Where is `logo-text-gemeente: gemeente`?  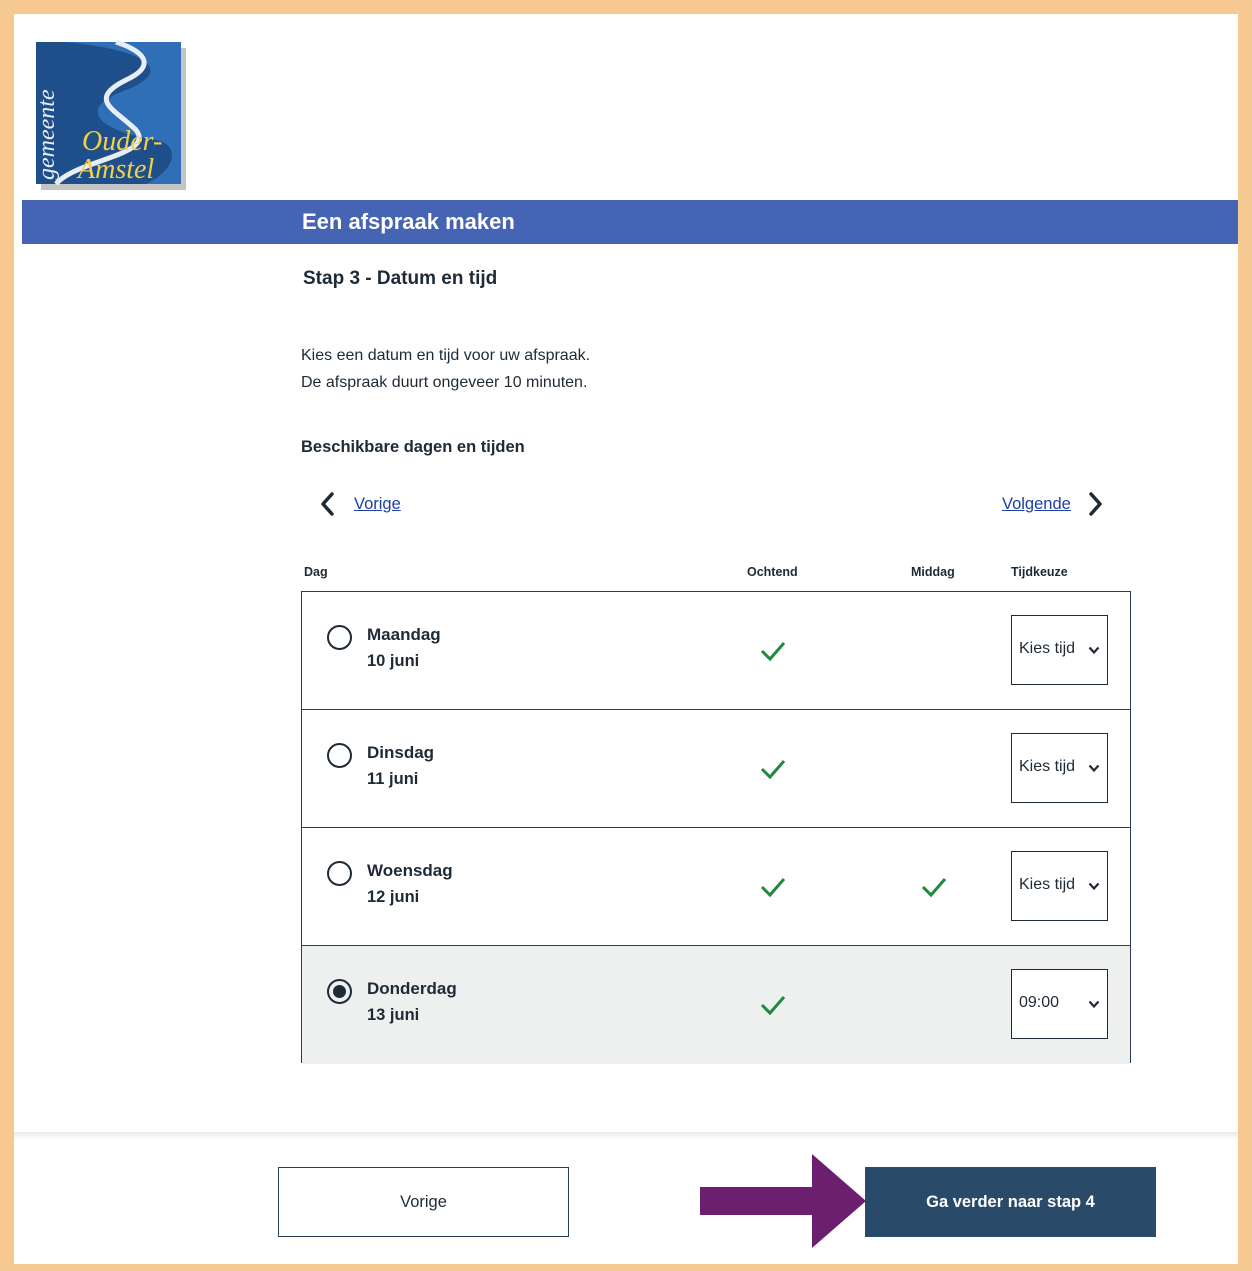
logo-text-gemeente: gemeente is located at coordinates (48, 134).